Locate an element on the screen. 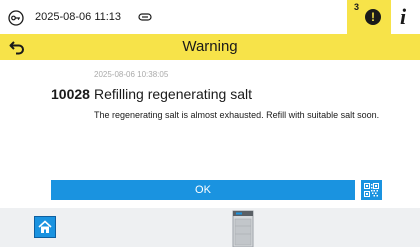 The width and height of the screenshot is (420, 247). link-icon is located at coordinates (145, 17).